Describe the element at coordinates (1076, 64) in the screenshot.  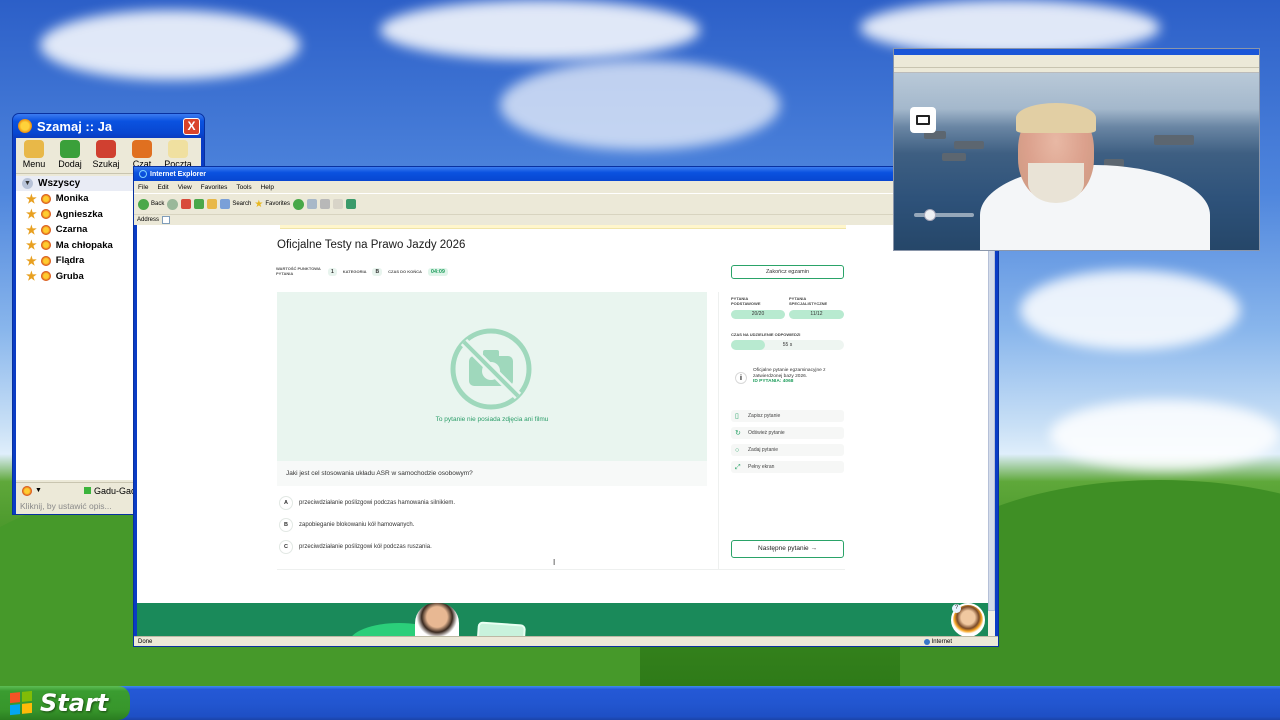
I see `mini-toolbar` at that location.